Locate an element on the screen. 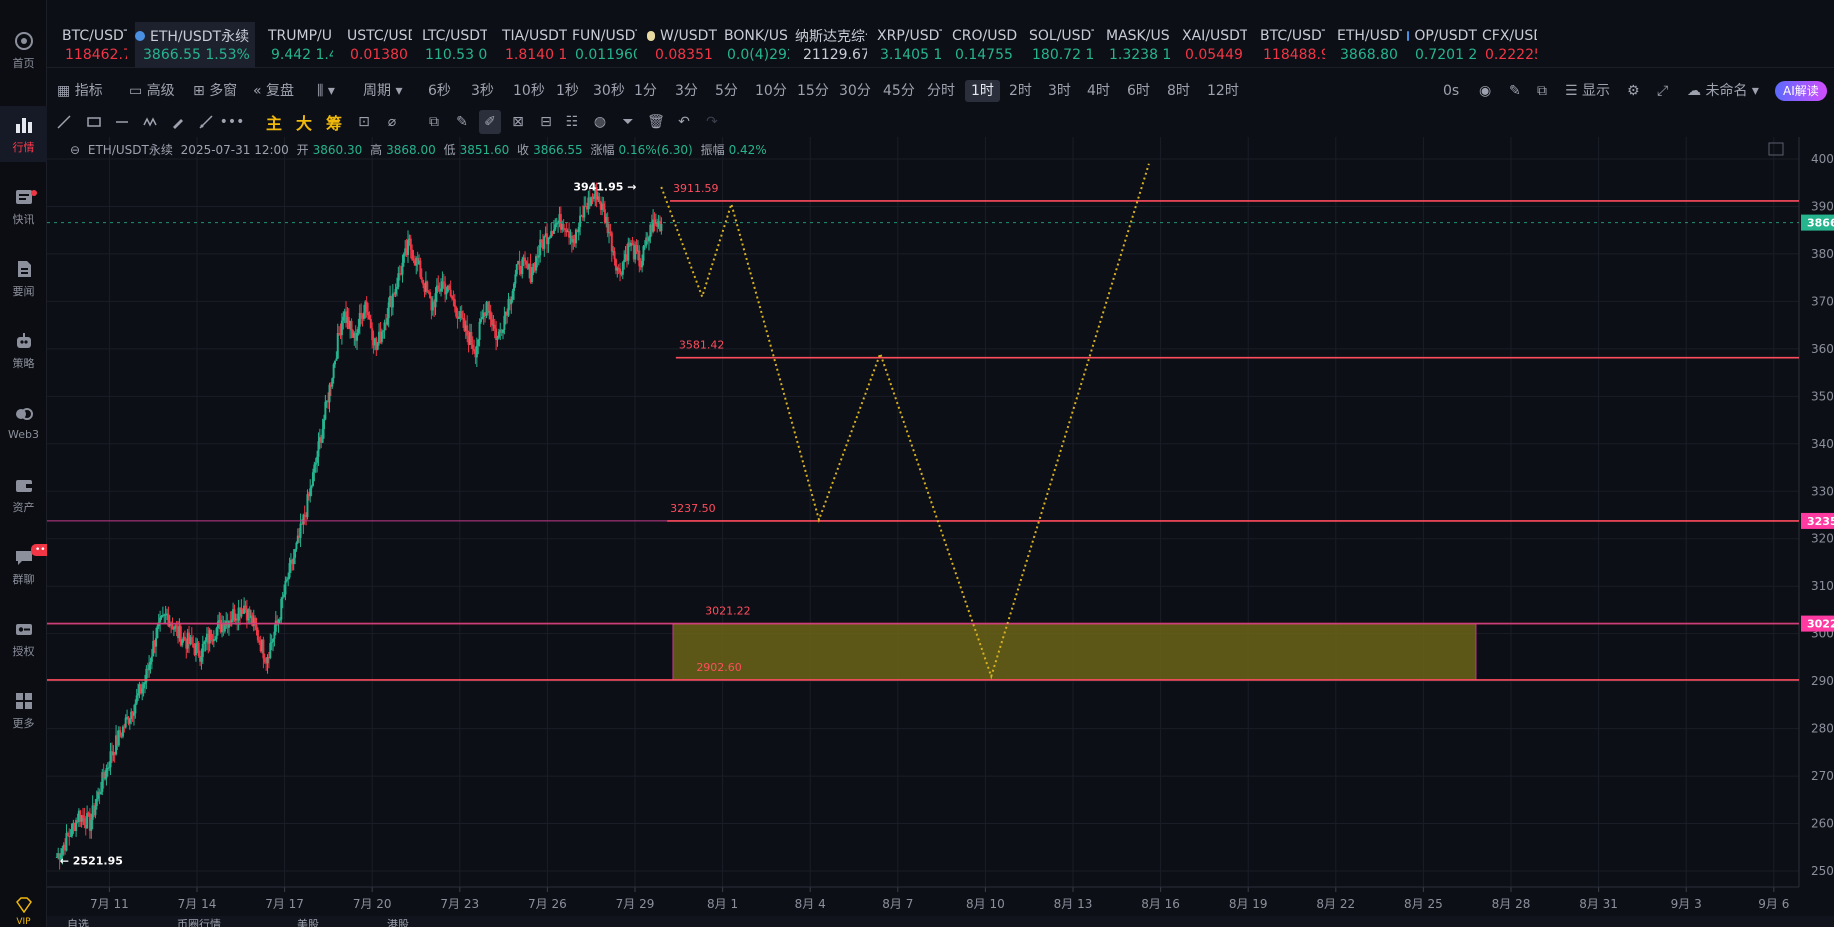  sidebar-item-chat: ••• 群聊 is located at coordinates (27, 566).